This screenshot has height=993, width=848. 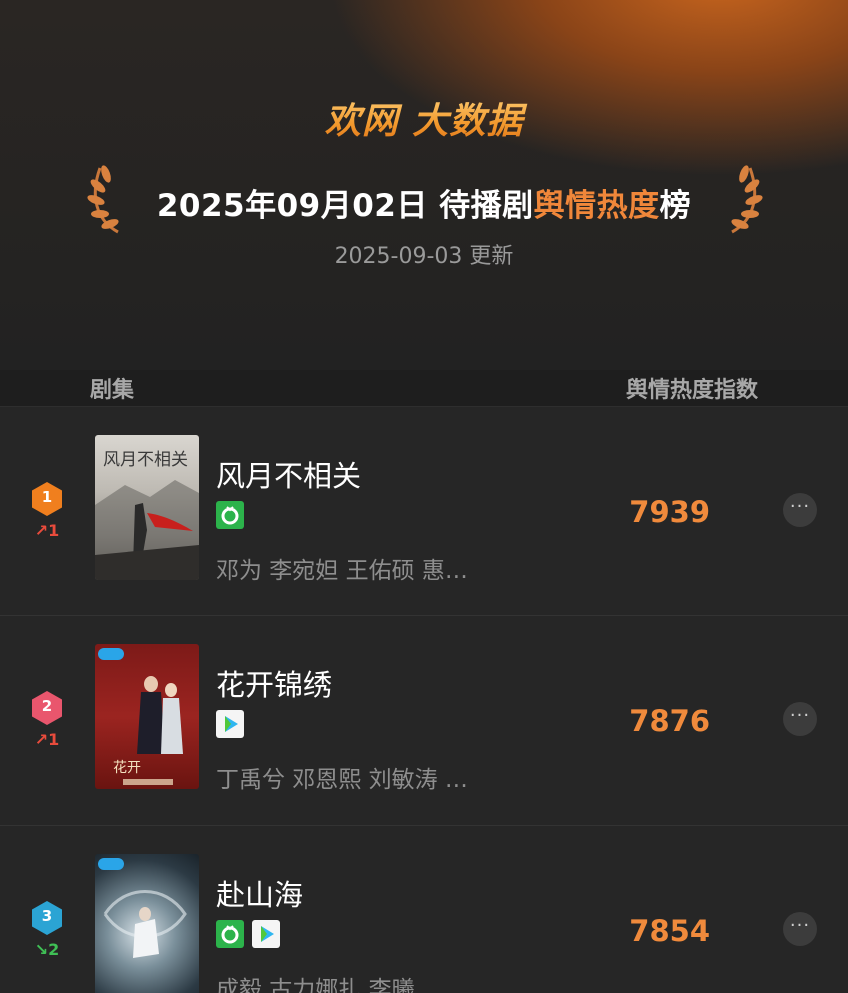 I want to click on trend-indicator: ↘2, so click(x=47, y=949).